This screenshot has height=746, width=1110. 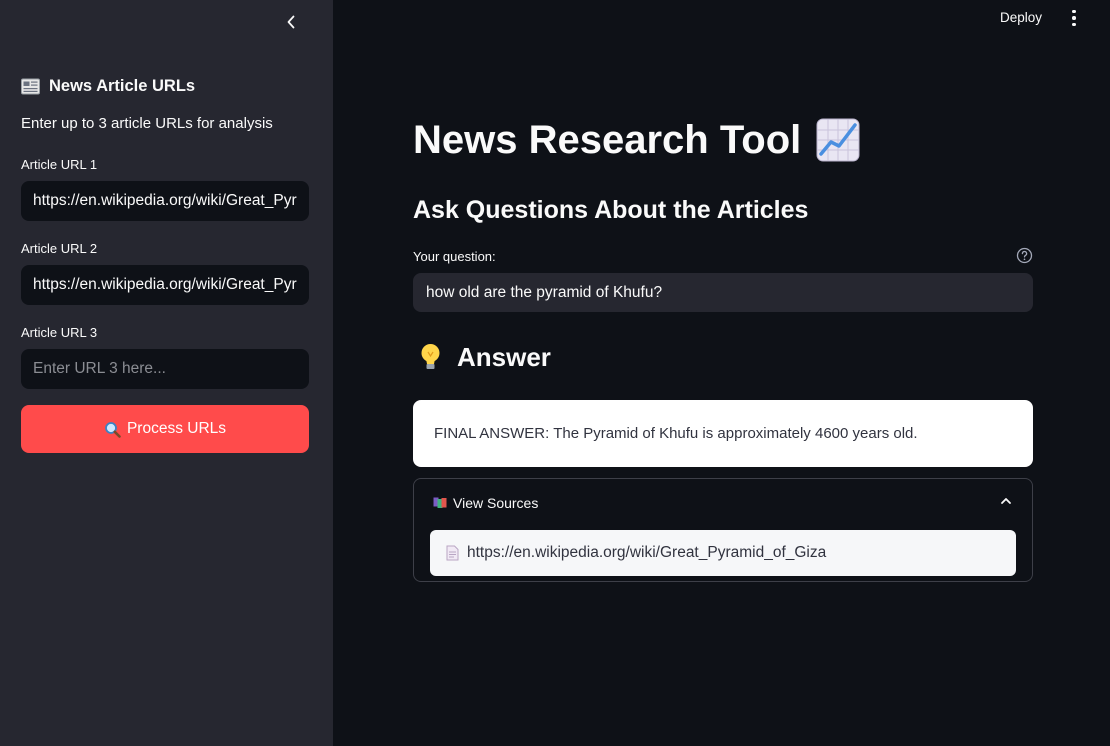 What do you see at coordinates (504, 356) in the screenshot?
I see `answer-heading-text: Answer` at bounding box center [504, 356].